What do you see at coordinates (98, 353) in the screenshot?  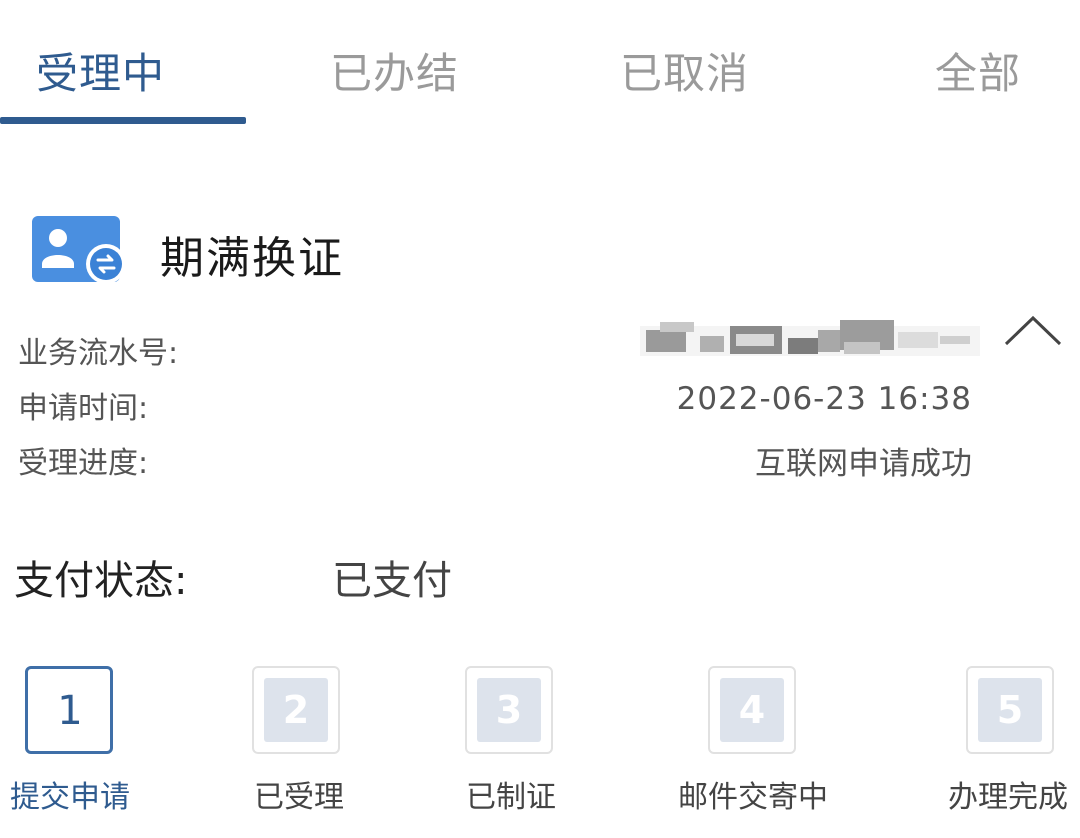 I see `serial-number-label: 业务流水号:` at bounding box center [98, 353].